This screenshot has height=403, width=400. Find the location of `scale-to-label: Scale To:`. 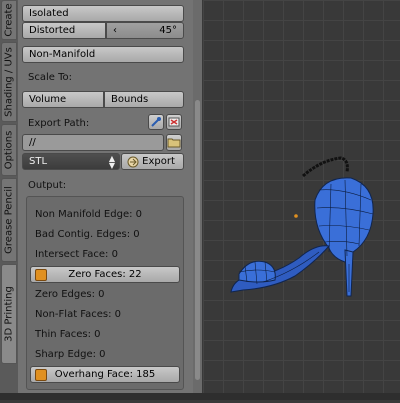

scale-to-label: Scale To: is located at coordinates (50, 77).